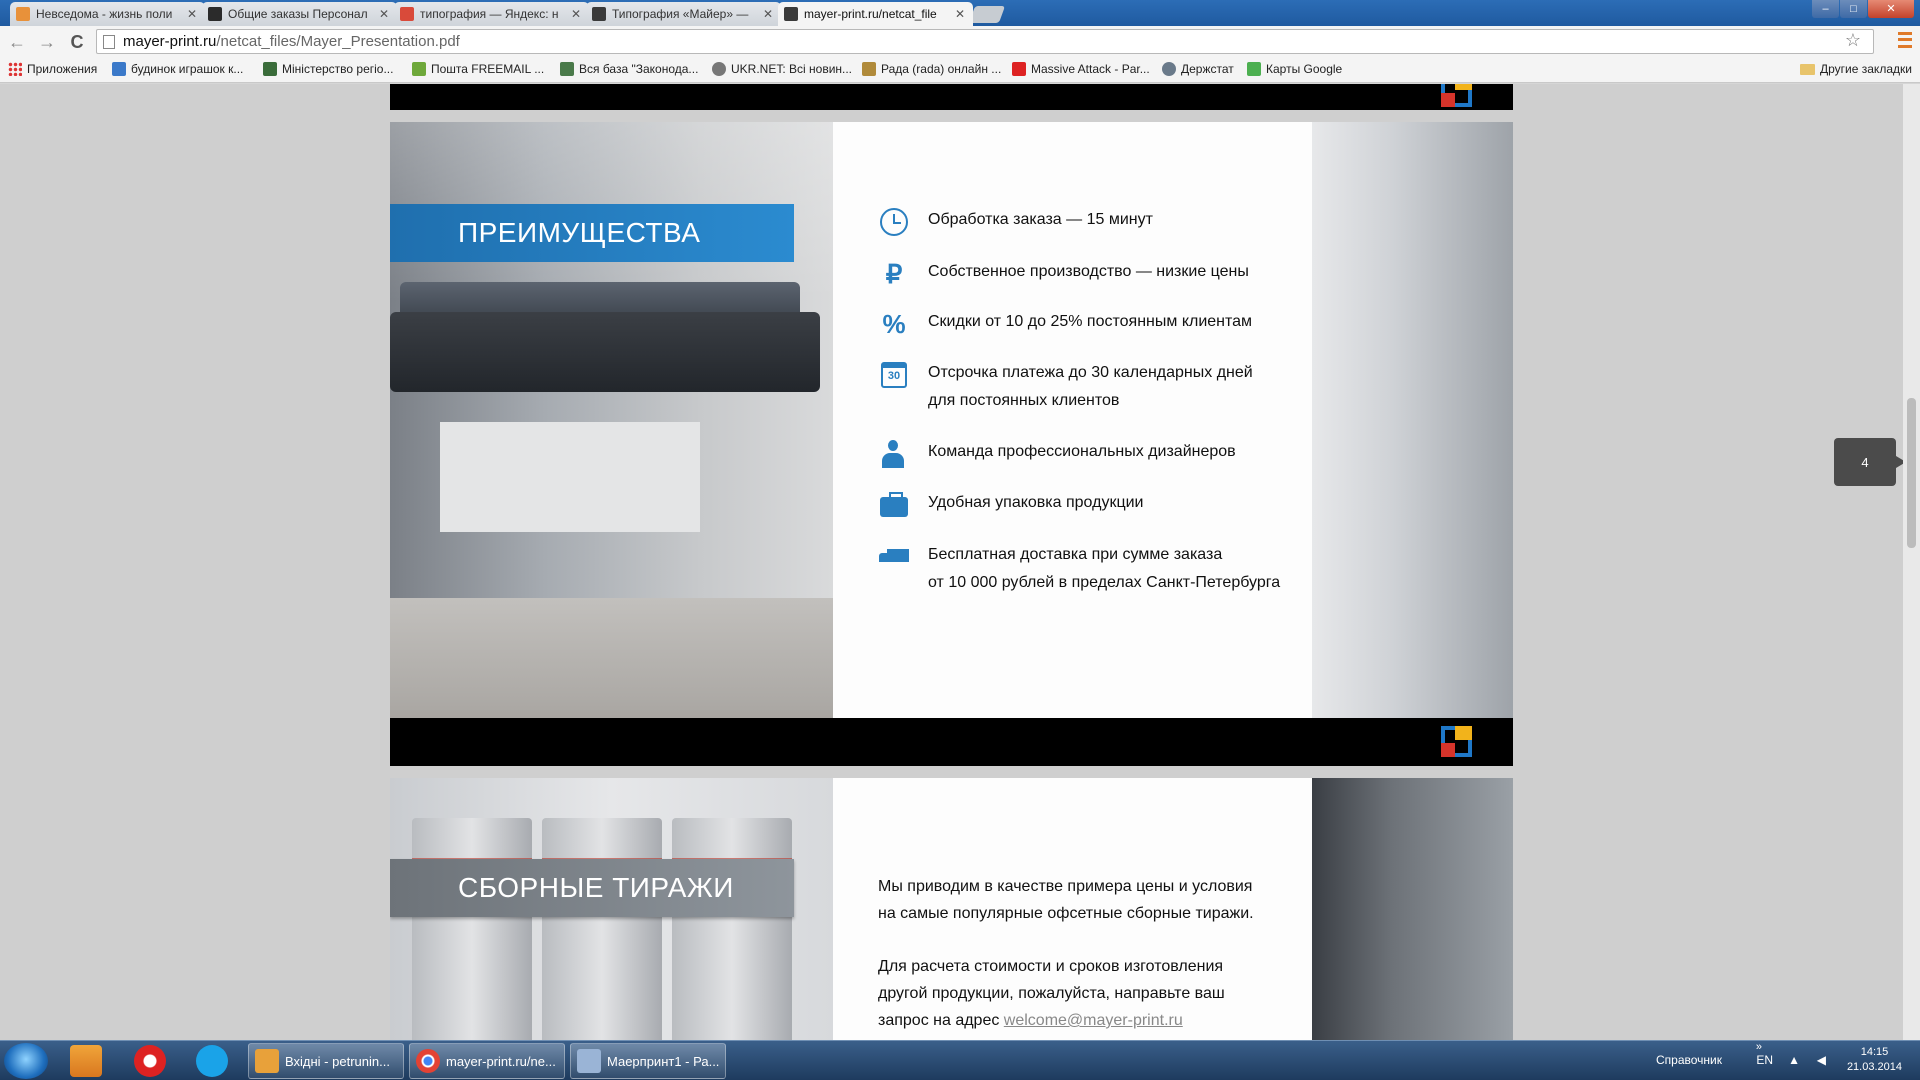 Image resolution: width=1920 pixels, height=1080 pixels. Describe the element at coordinates (1874, 1067) in the screenshot. I see `clock-date: 21.03.2014` at that location.